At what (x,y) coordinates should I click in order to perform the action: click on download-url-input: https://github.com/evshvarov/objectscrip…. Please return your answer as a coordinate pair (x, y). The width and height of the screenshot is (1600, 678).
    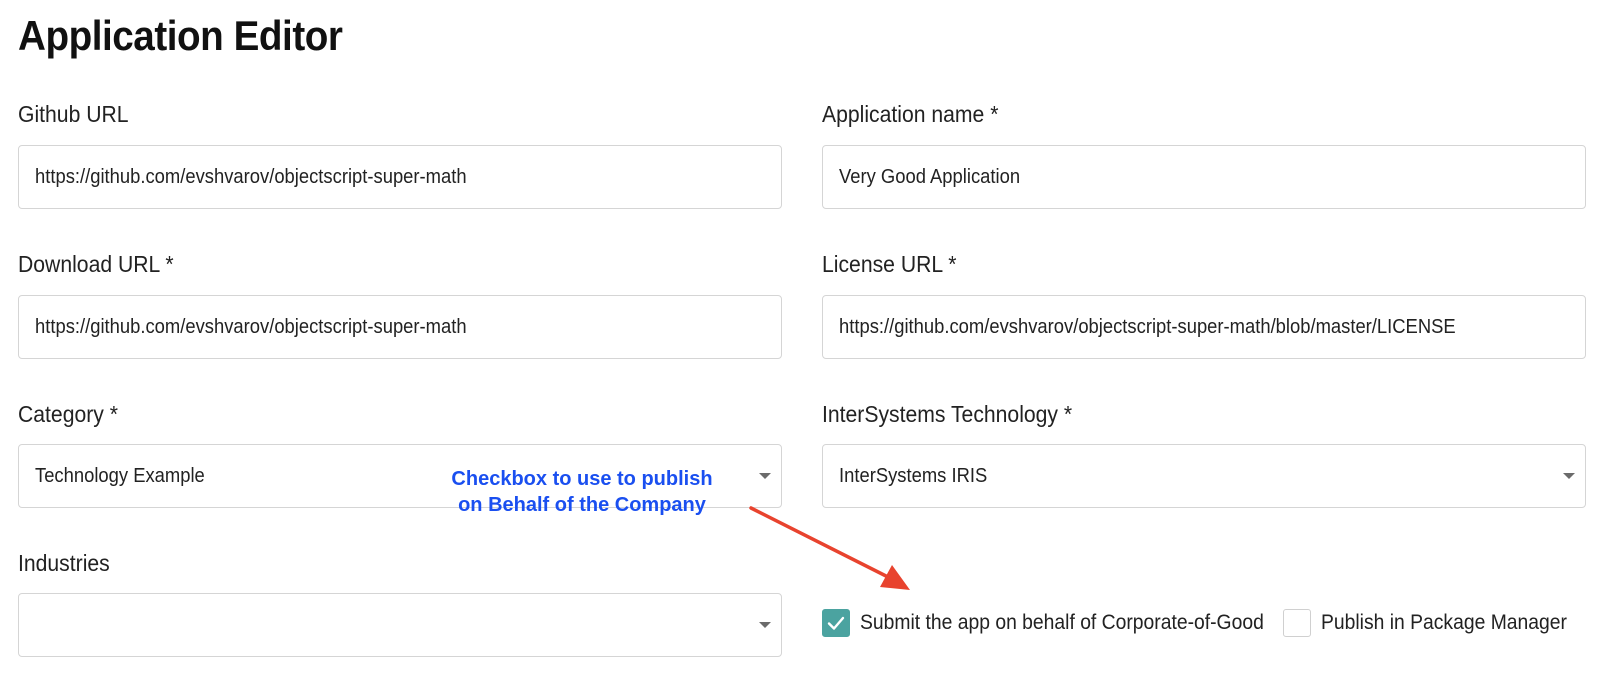
    Looking at the image, I should click on (400, 327).